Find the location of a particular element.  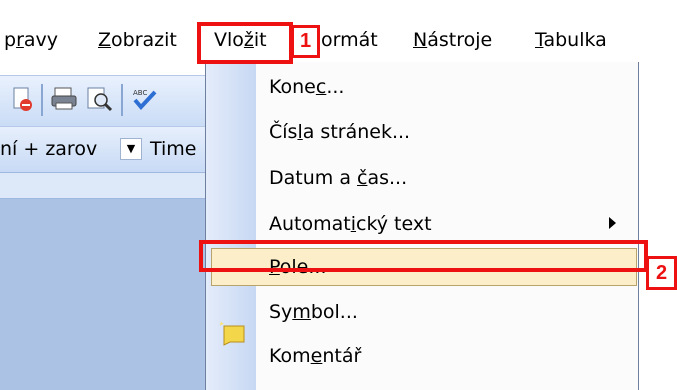

menu-format: ormát is located at coordinates (349, 40).